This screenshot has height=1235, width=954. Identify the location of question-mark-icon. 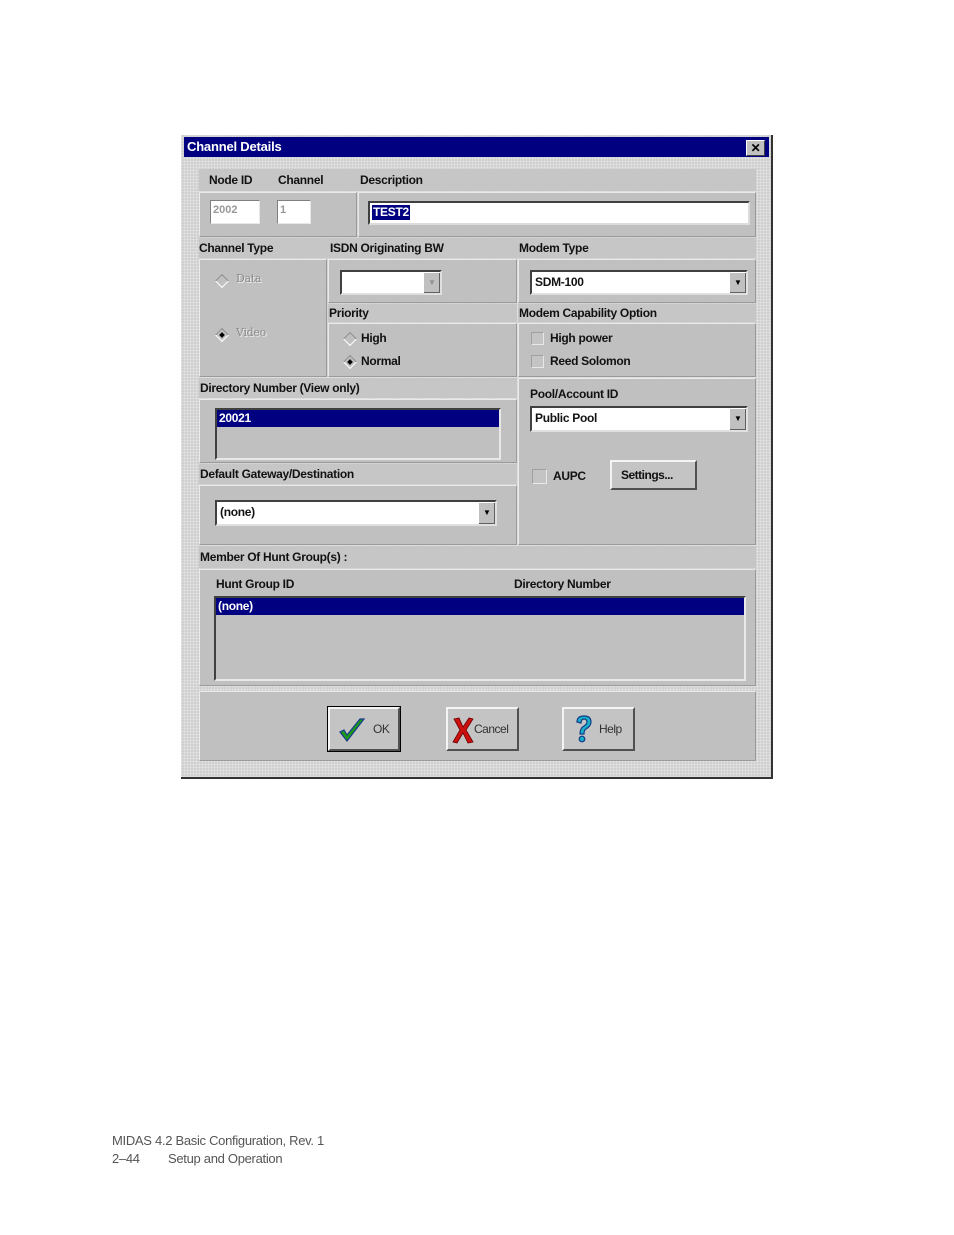
(584, 729).